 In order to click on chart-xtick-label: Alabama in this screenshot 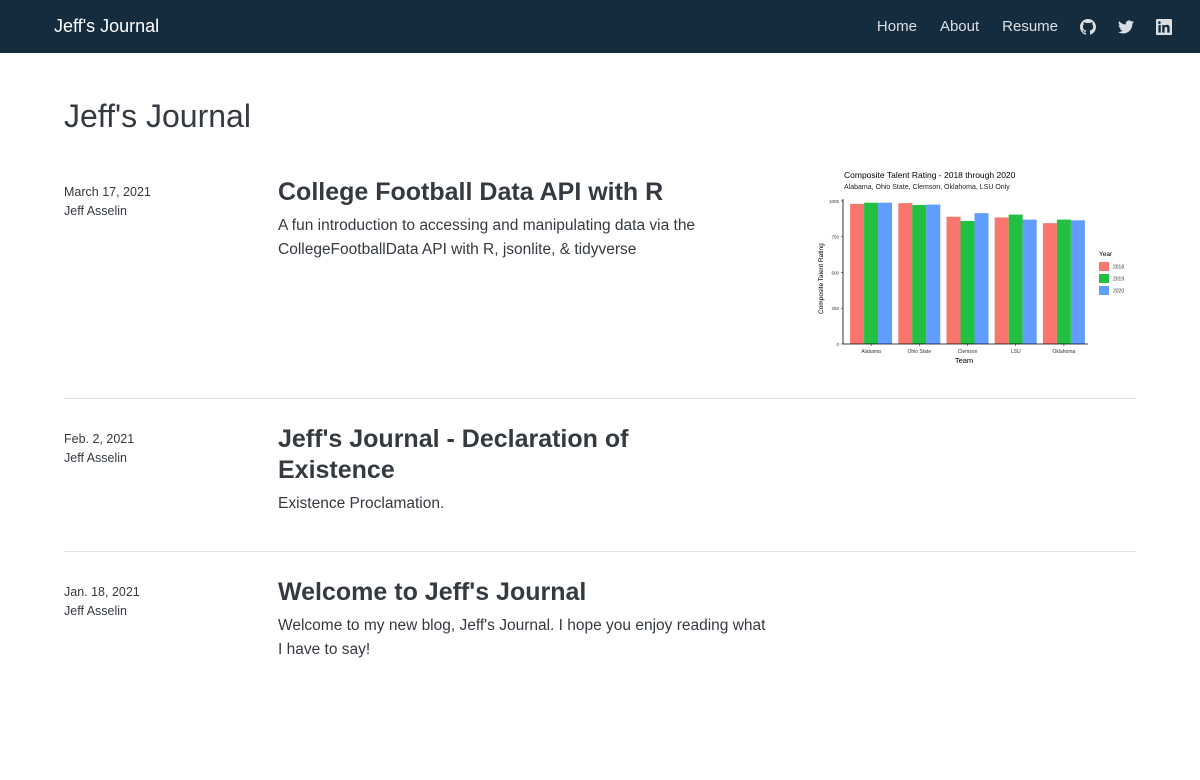, I will do `click(871, 352)`.